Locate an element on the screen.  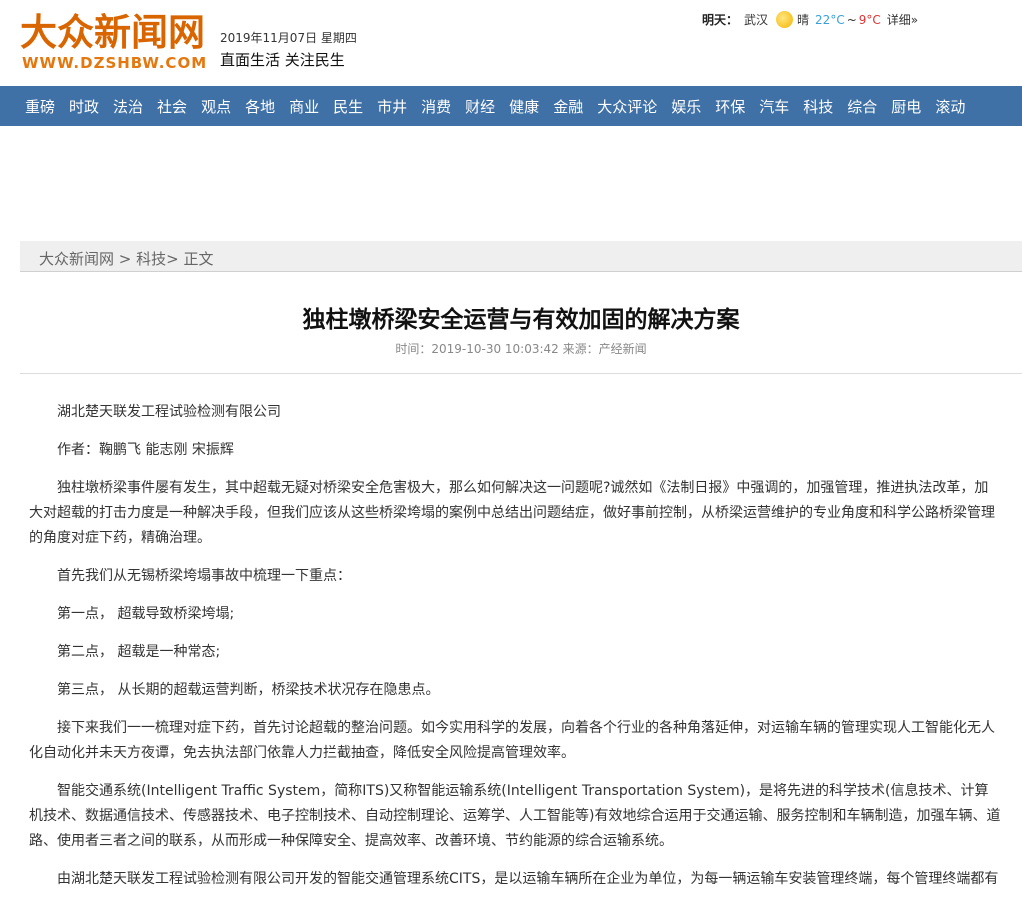
nav-item: 娱乐 is located at coordinates (686, 106).